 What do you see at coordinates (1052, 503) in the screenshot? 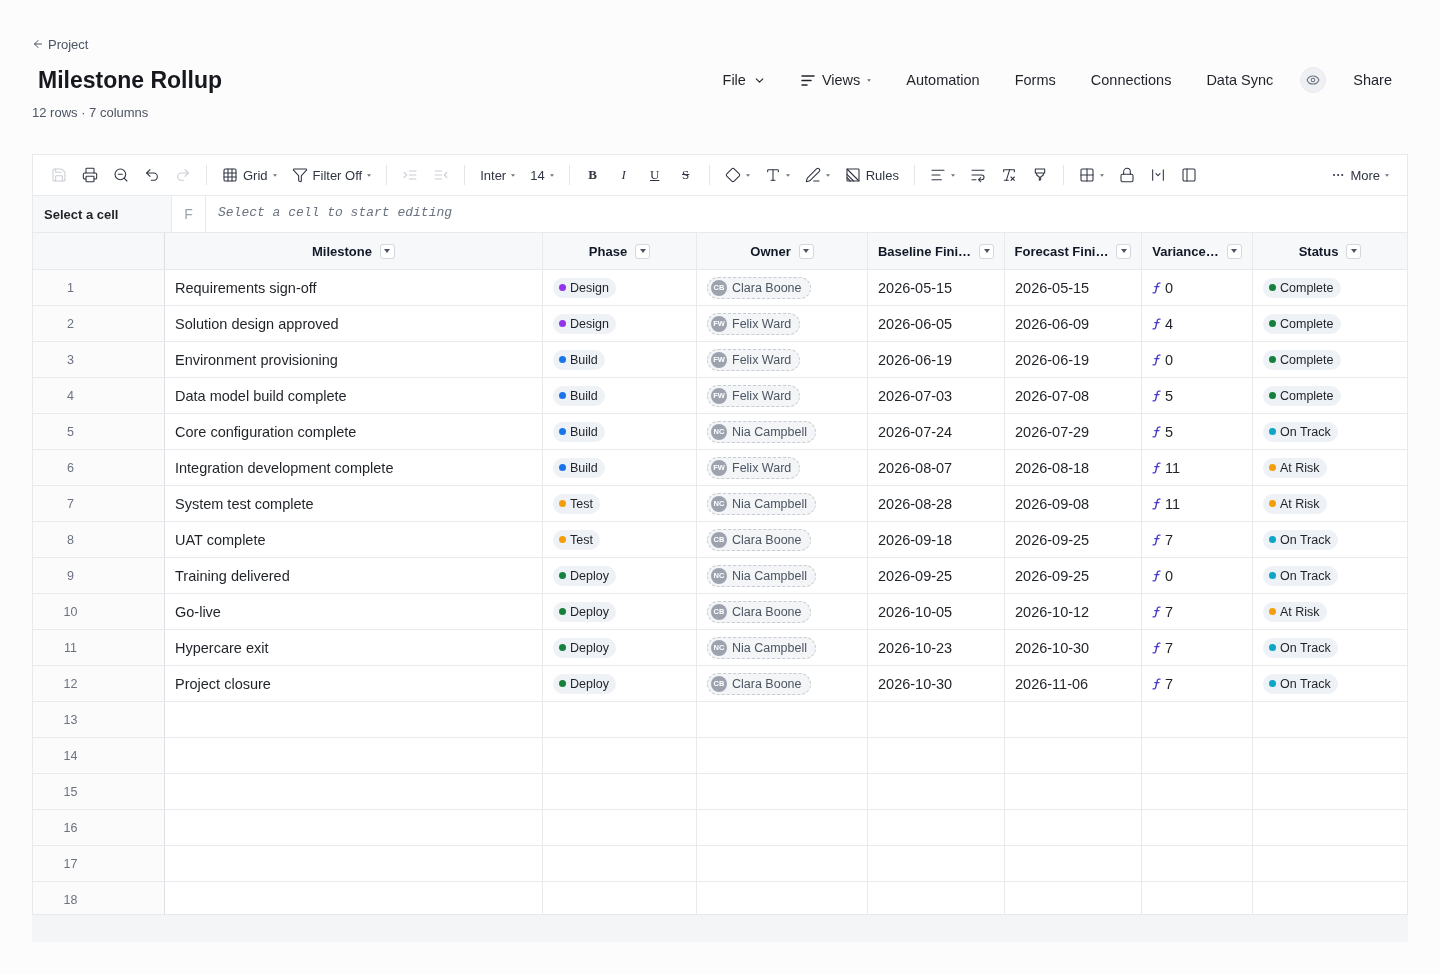
I see `date-cell: 2026-09-08` at bounding box center [1052, 503].